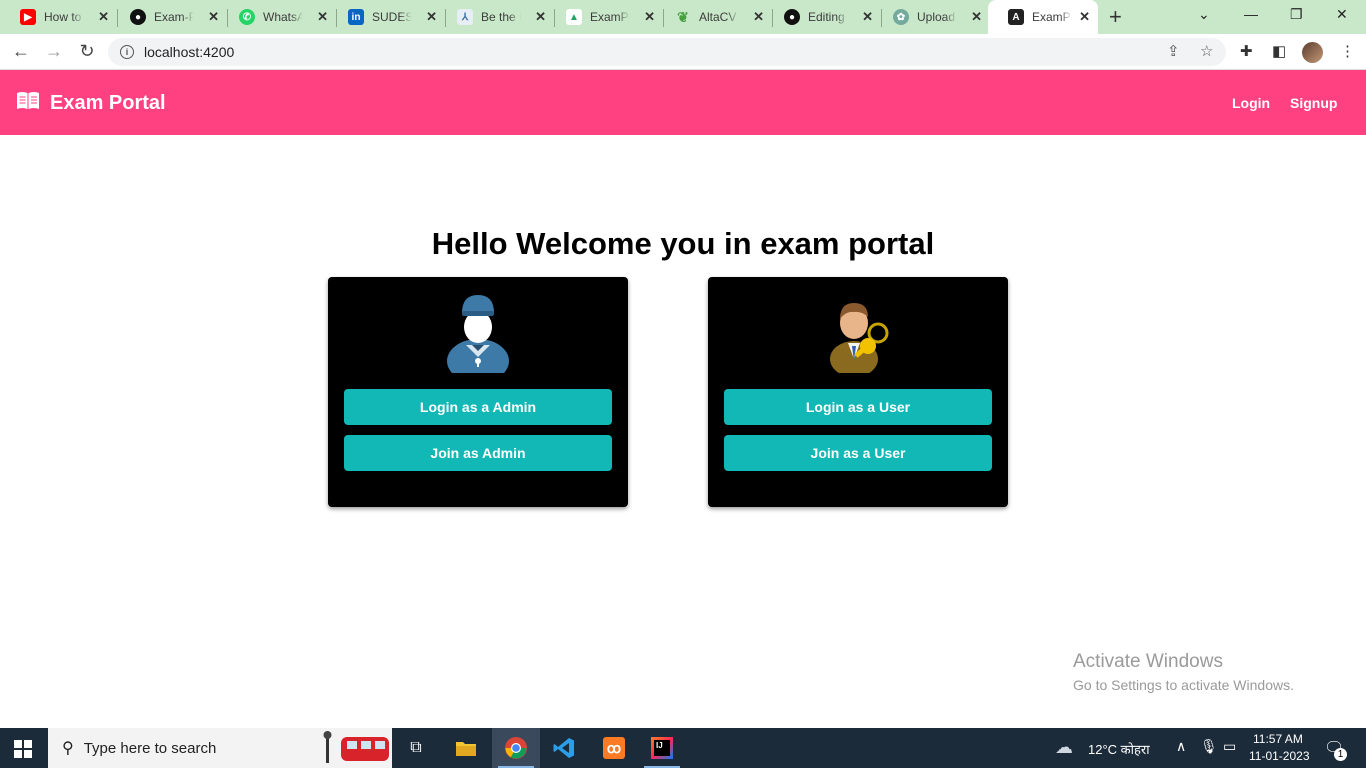 Image resolution: width=1366 pixels, height=768 pixels. Describe the element at coordinates (713, 17) in the screenshot. I see `browser-tab: ❦ AltaCV | ✕` at that location.